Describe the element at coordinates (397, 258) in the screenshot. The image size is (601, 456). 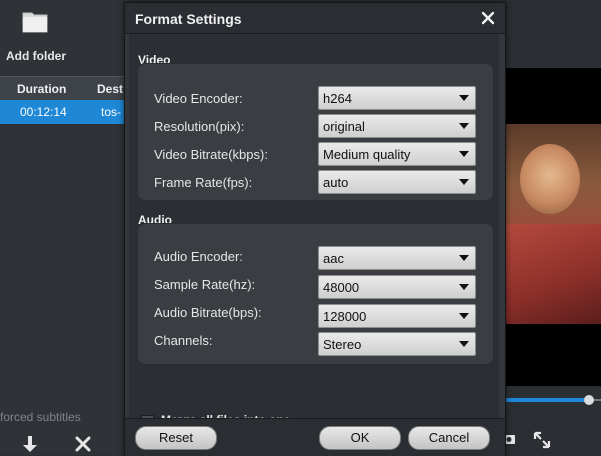
I see `audio-encoder-select: aac` at that location.